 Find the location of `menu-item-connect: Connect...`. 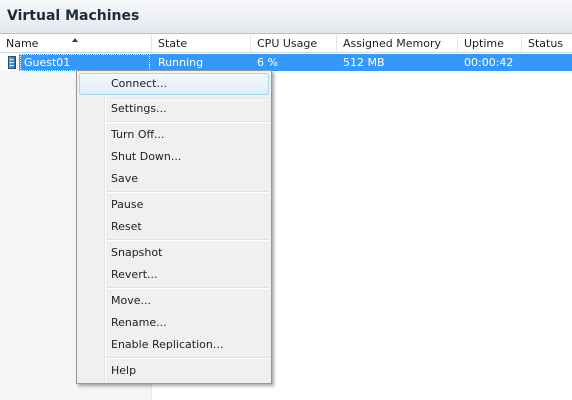

menu-item-connect: Connect... is located at coordinates (174, 84).